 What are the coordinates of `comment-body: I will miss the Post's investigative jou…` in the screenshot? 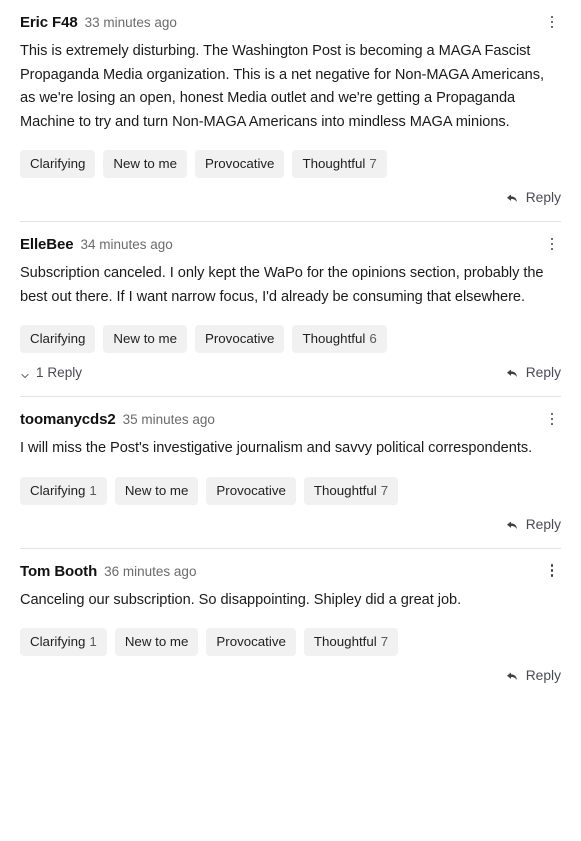 It's located at (276, 448).